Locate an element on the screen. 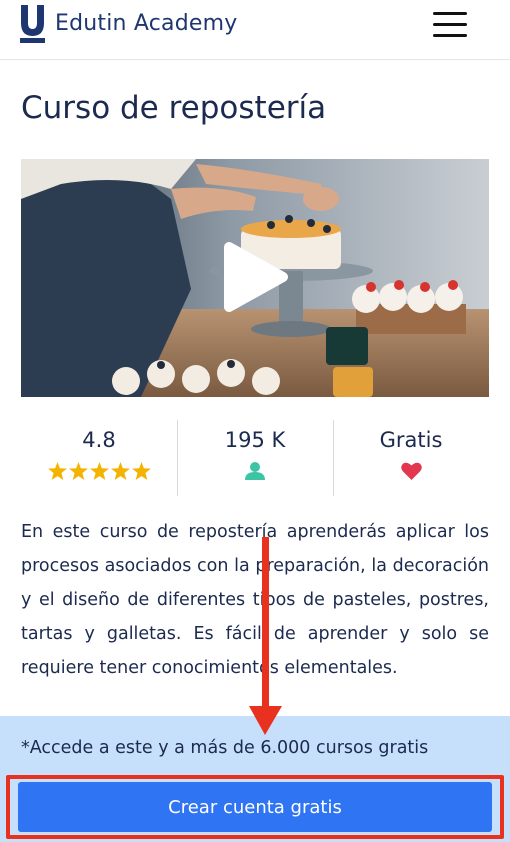 The height and width of the screenshot is (842, 510). hamburger-menu-icon is located at coordinates (450, 25).